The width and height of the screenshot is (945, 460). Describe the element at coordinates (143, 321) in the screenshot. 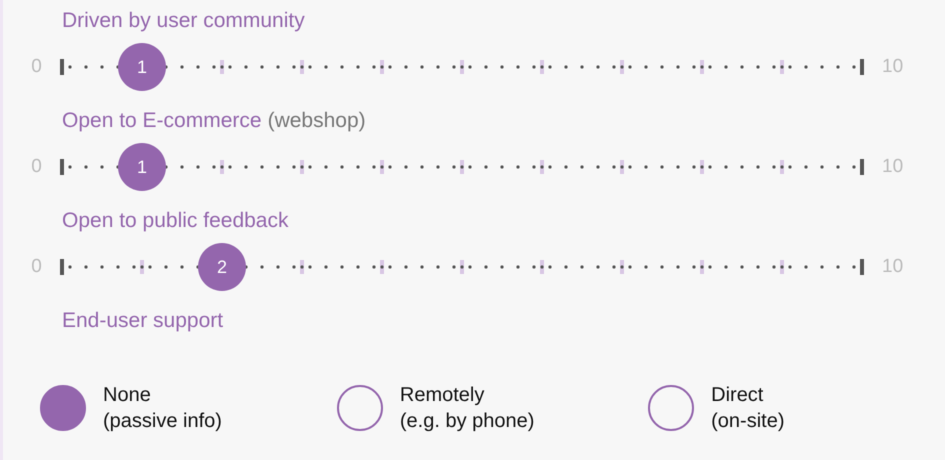

I see `question-label: End-user support` at that location.